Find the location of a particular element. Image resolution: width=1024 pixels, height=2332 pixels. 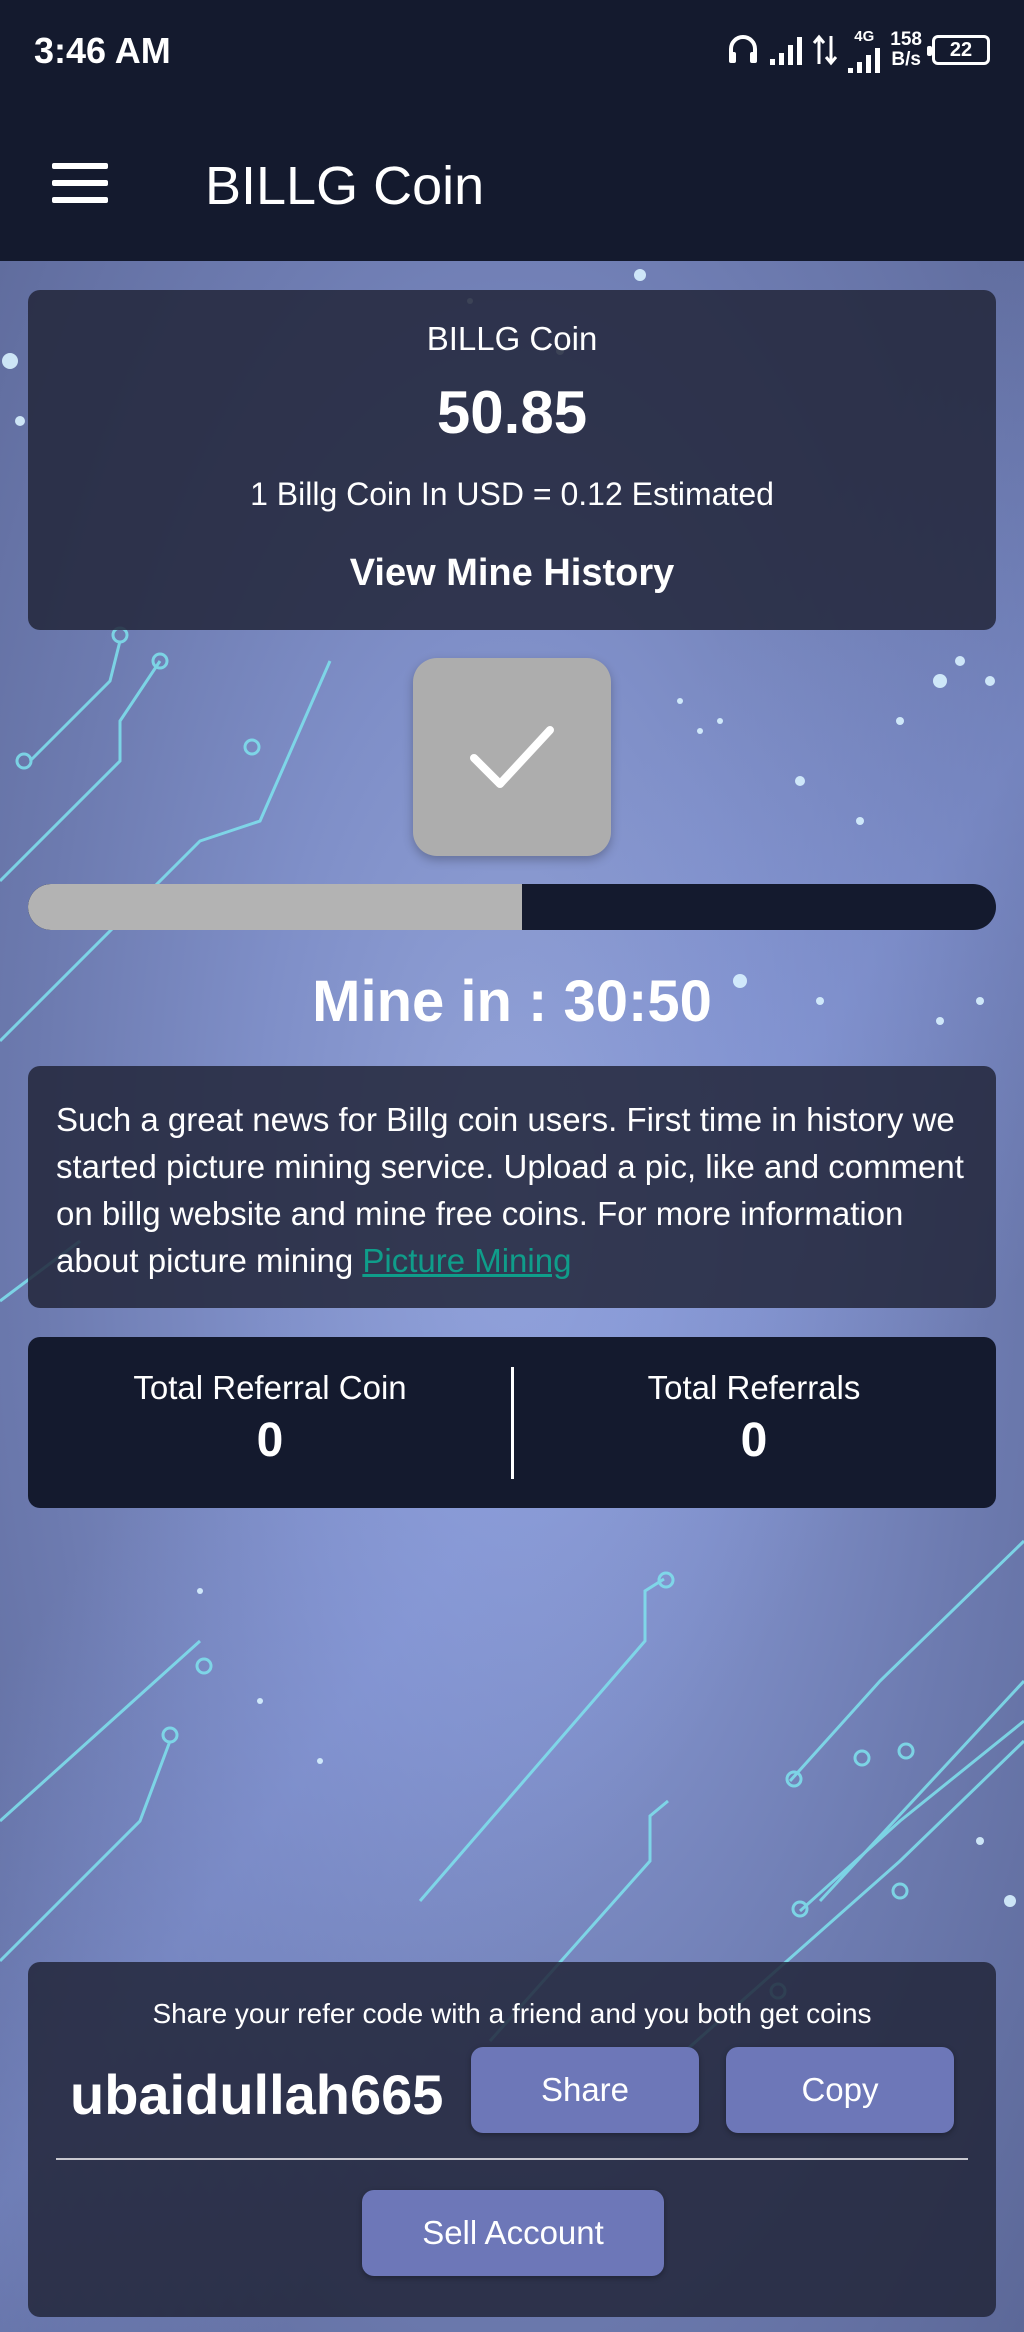

share-divider is located at coordinates (512, 2159).